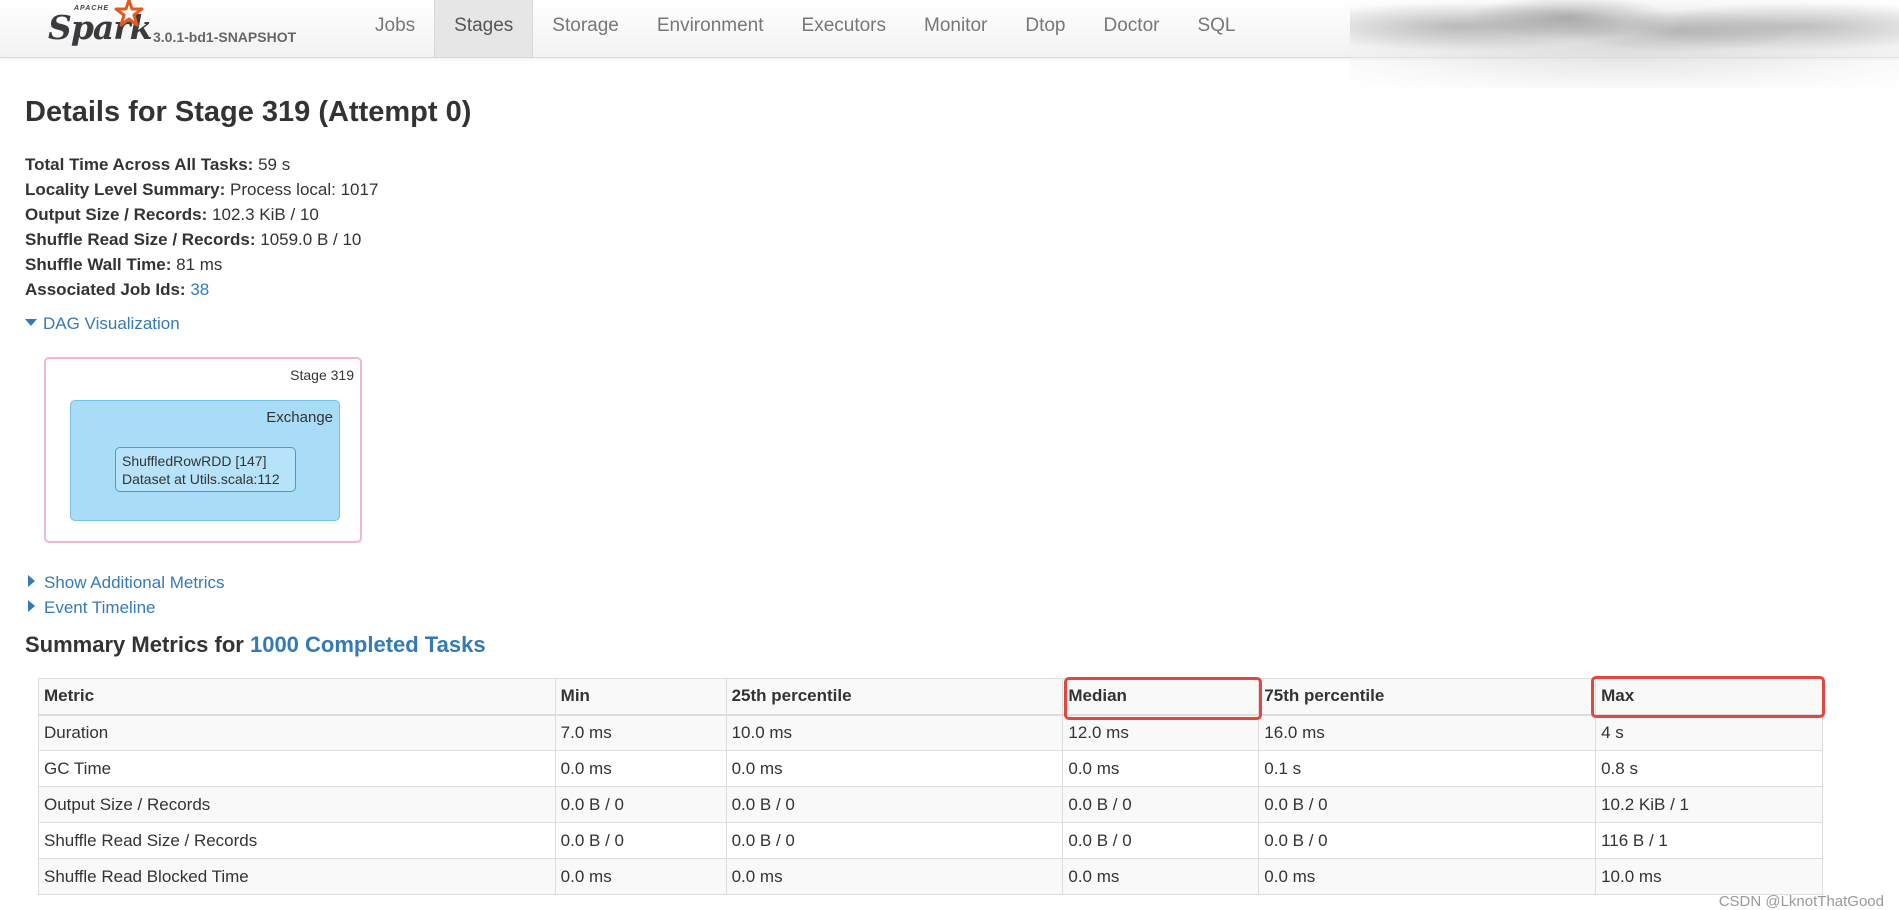 The image size is (1899, 910). What do you see at coordinates (1427, 768) in the screenshot?
I see `table-cell: 0.1 s` at bounding box center [1427, 768].